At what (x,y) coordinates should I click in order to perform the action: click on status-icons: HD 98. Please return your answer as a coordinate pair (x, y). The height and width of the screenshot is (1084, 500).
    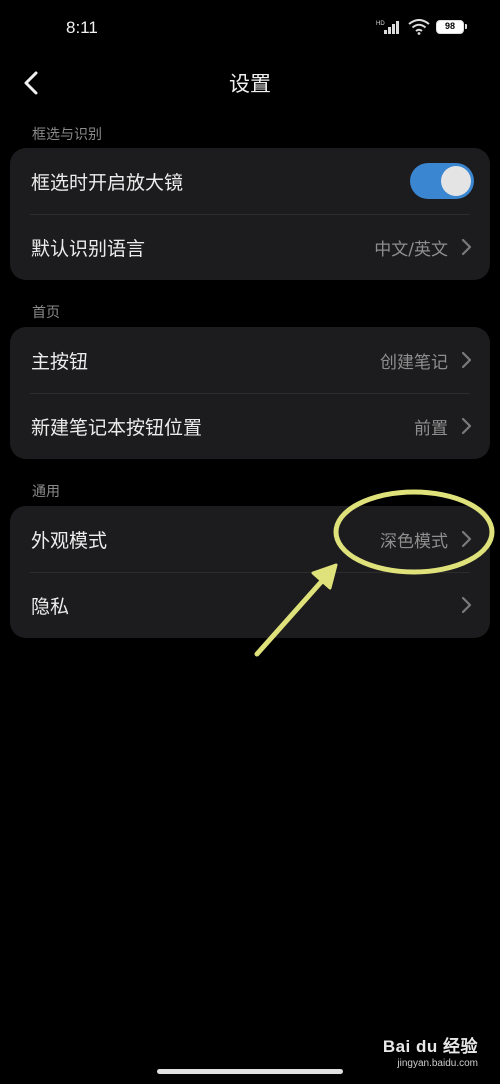
    Looking at the image, I should click on (421, 27).